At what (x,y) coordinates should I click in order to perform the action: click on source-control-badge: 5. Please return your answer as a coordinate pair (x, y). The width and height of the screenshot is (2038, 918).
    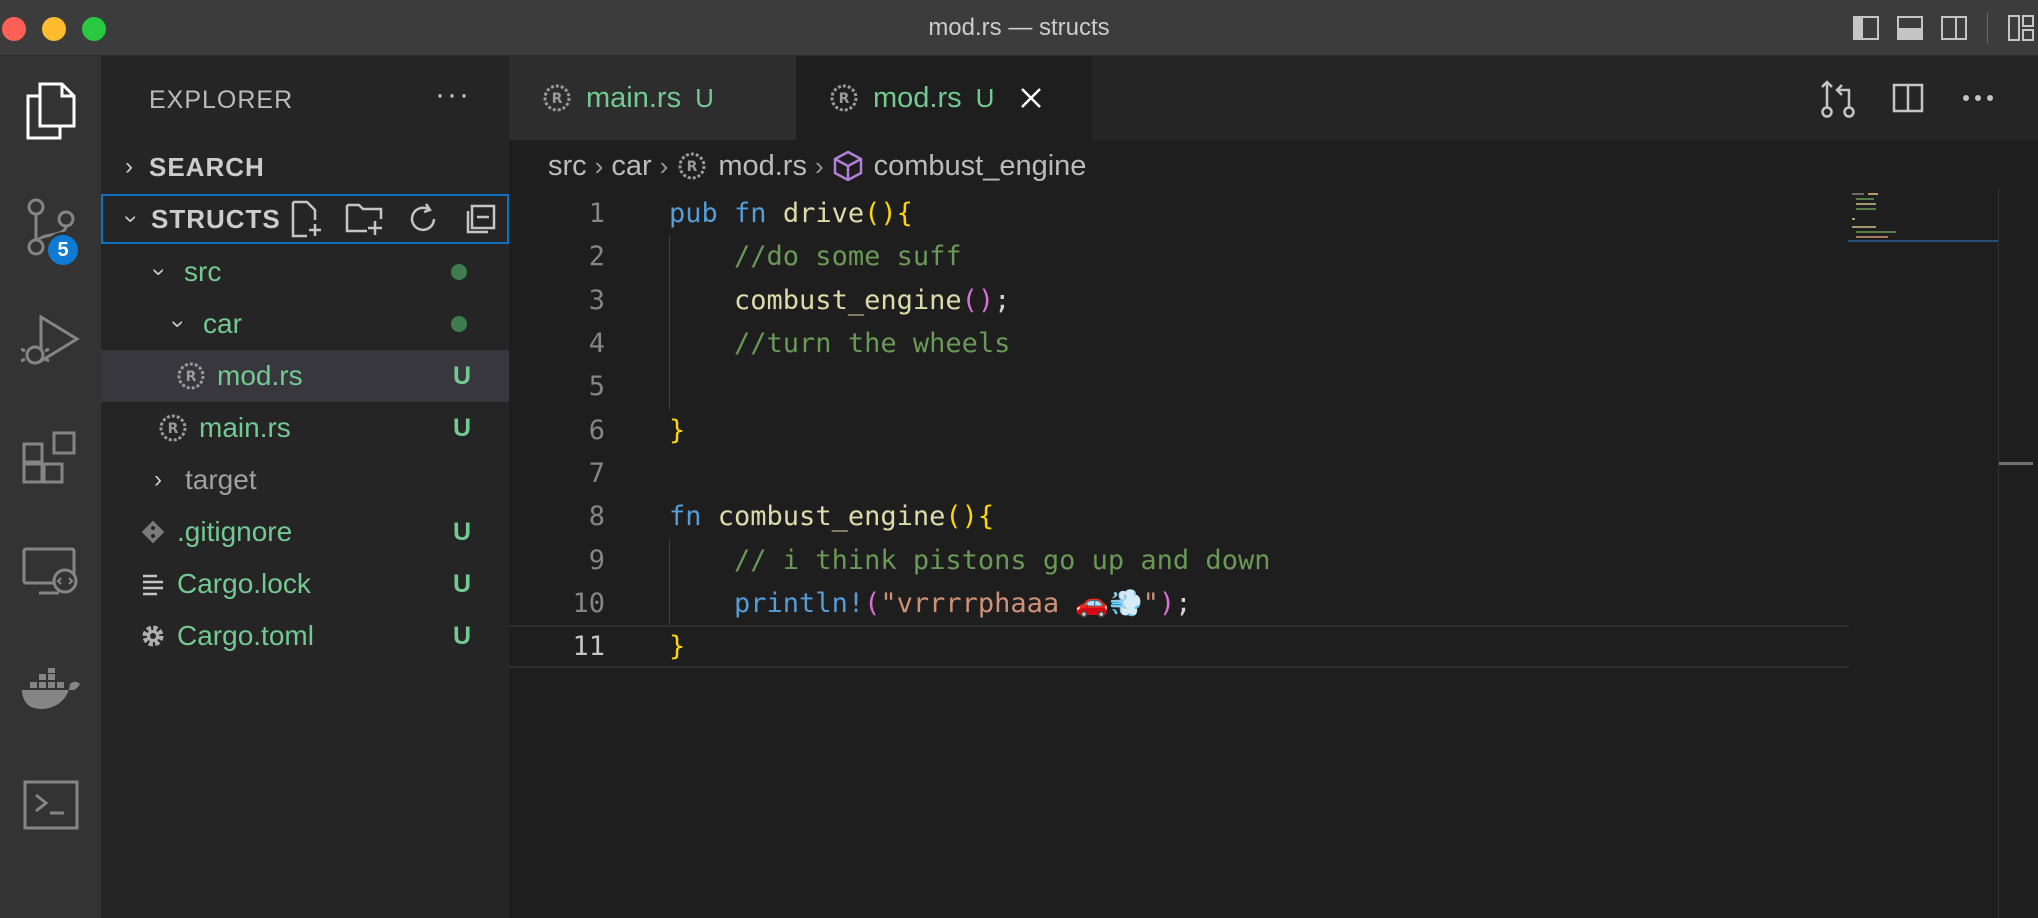
    Looking at the image, I should click on (63, 250).